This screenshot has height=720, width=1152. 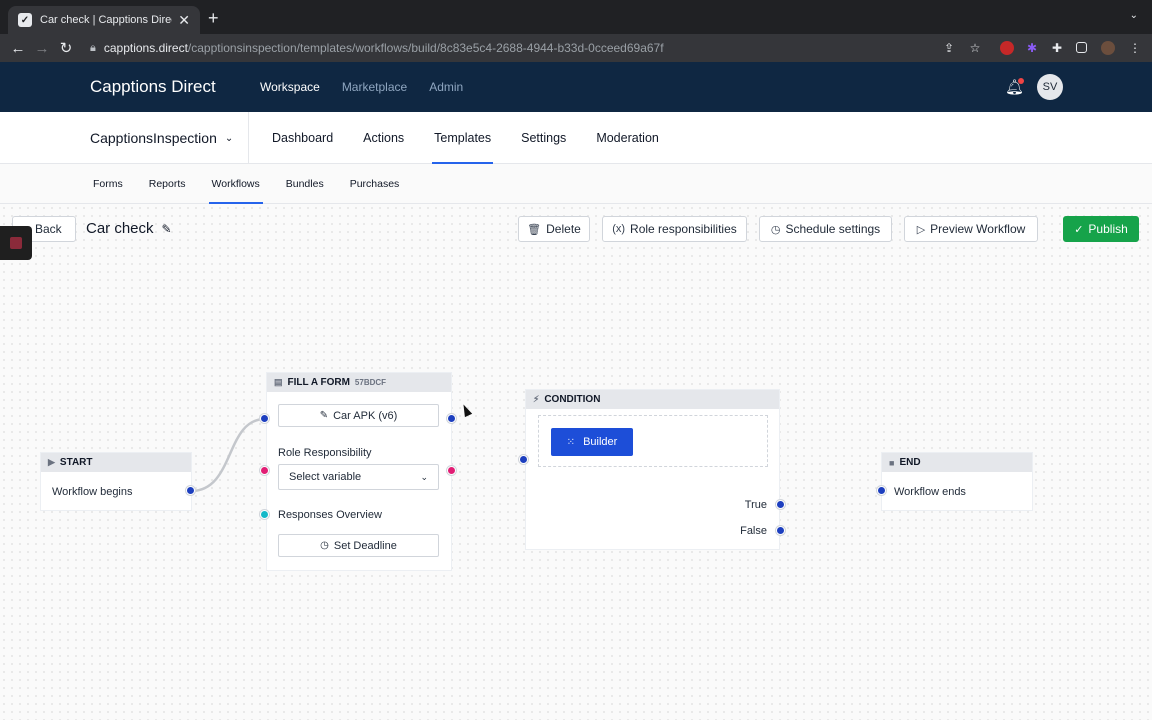 I want to click on true-label: True, so click(x=755, y=505).